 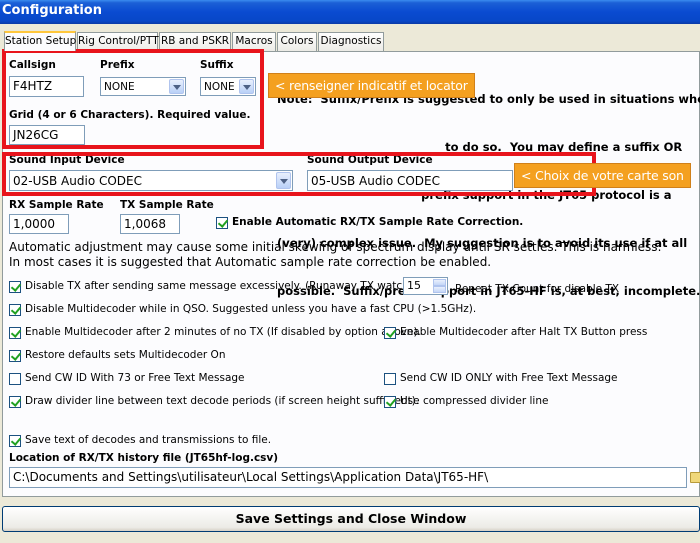 I want to click on repeat-count-label: Repeat TX Count for disable TX, so click(x=537, y=289).